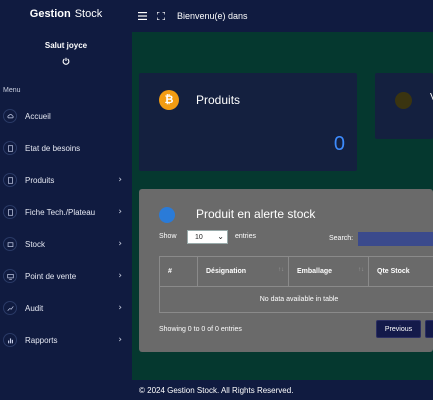 The image size is (433, 400). I want to click on sidebar-item-fiche-tech: Fiche Tech./Plateau ›, so click(66, 212).